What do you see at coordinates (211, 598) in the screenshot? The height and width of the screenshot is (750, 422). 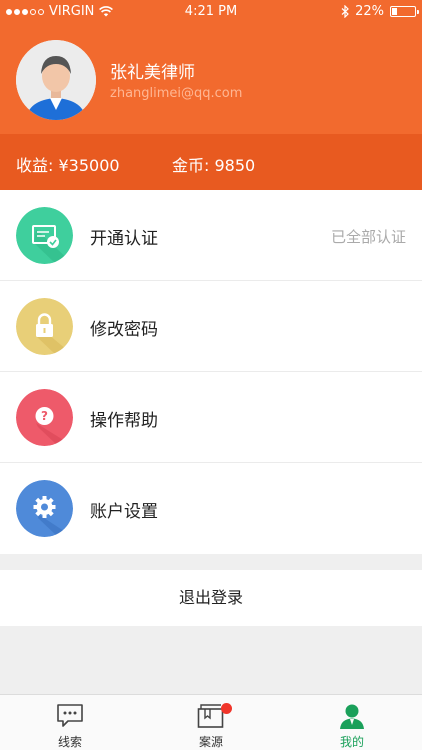 I see `logout-button: 退出登录` at bounding box center [211, 598].